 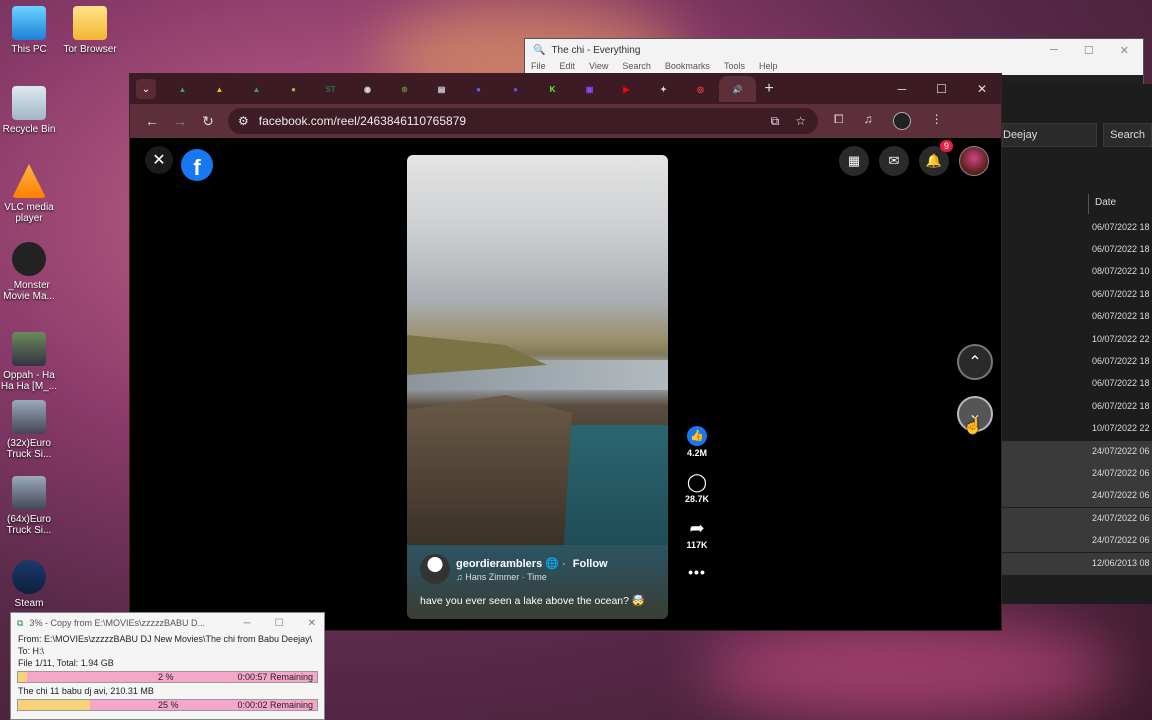 What do you see at coordinates (697, 442) in the screenshot?
I see `like-action: 👍 4.2M` at bounding box center [697, 442].